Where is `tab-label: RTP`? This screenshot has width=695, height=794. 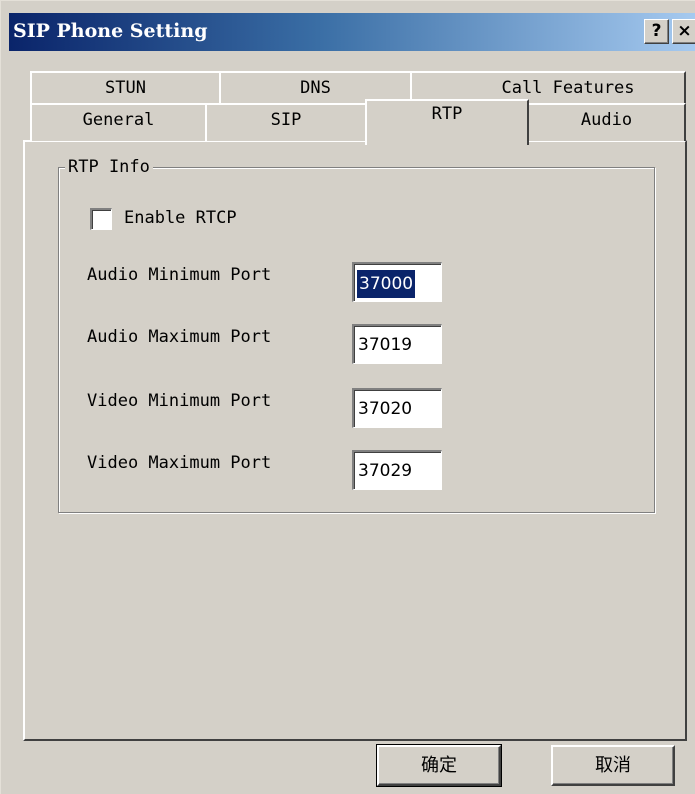 tab-label: RTP is located at coordinates (447, 114).